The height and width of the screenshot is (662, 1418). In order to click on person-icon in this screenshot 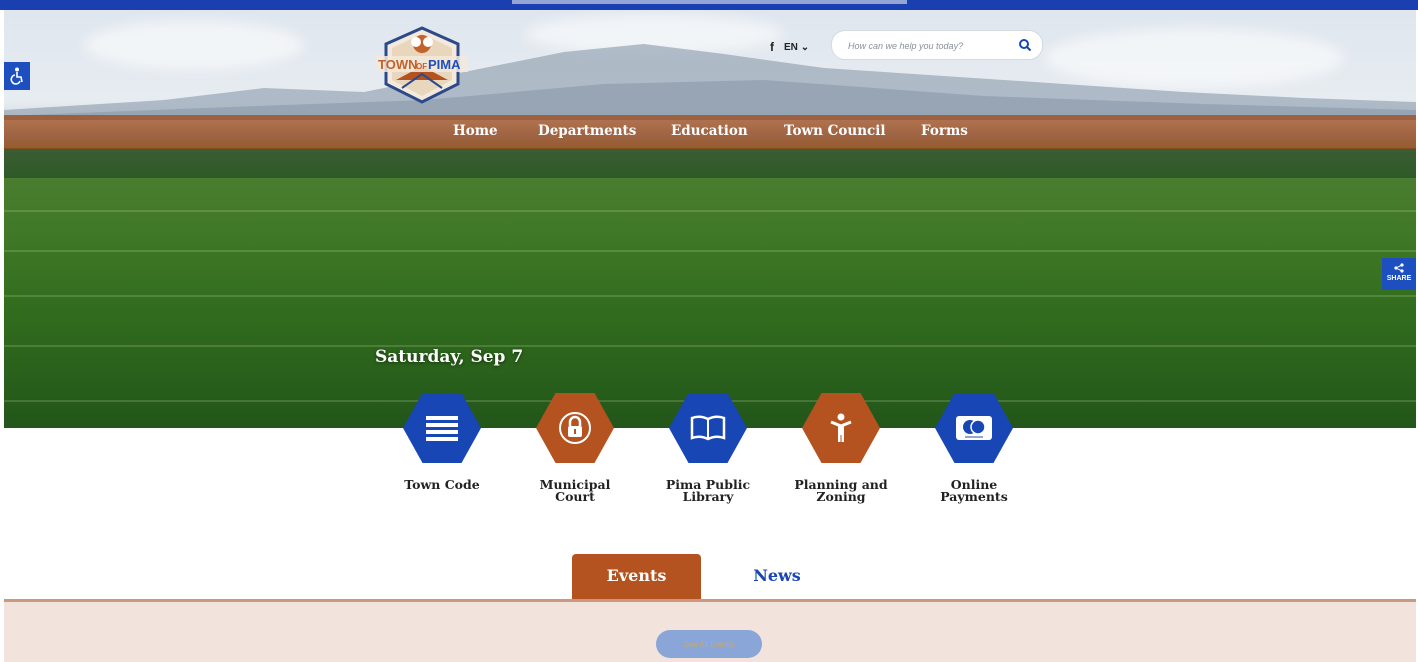, I will do `click(841, 427)`.